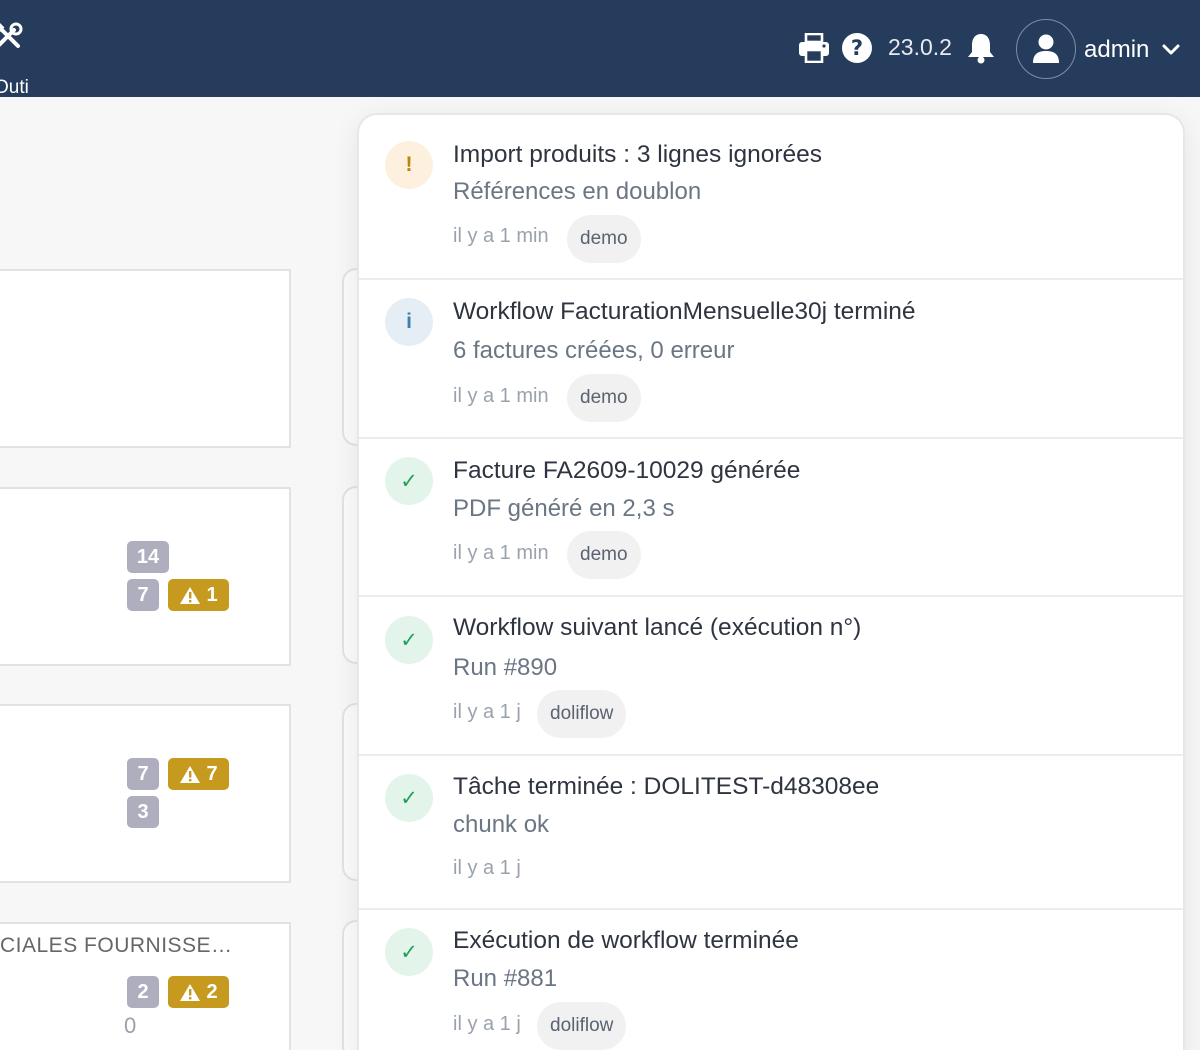  I want to click on count-badge: 2, so click(143, 992).